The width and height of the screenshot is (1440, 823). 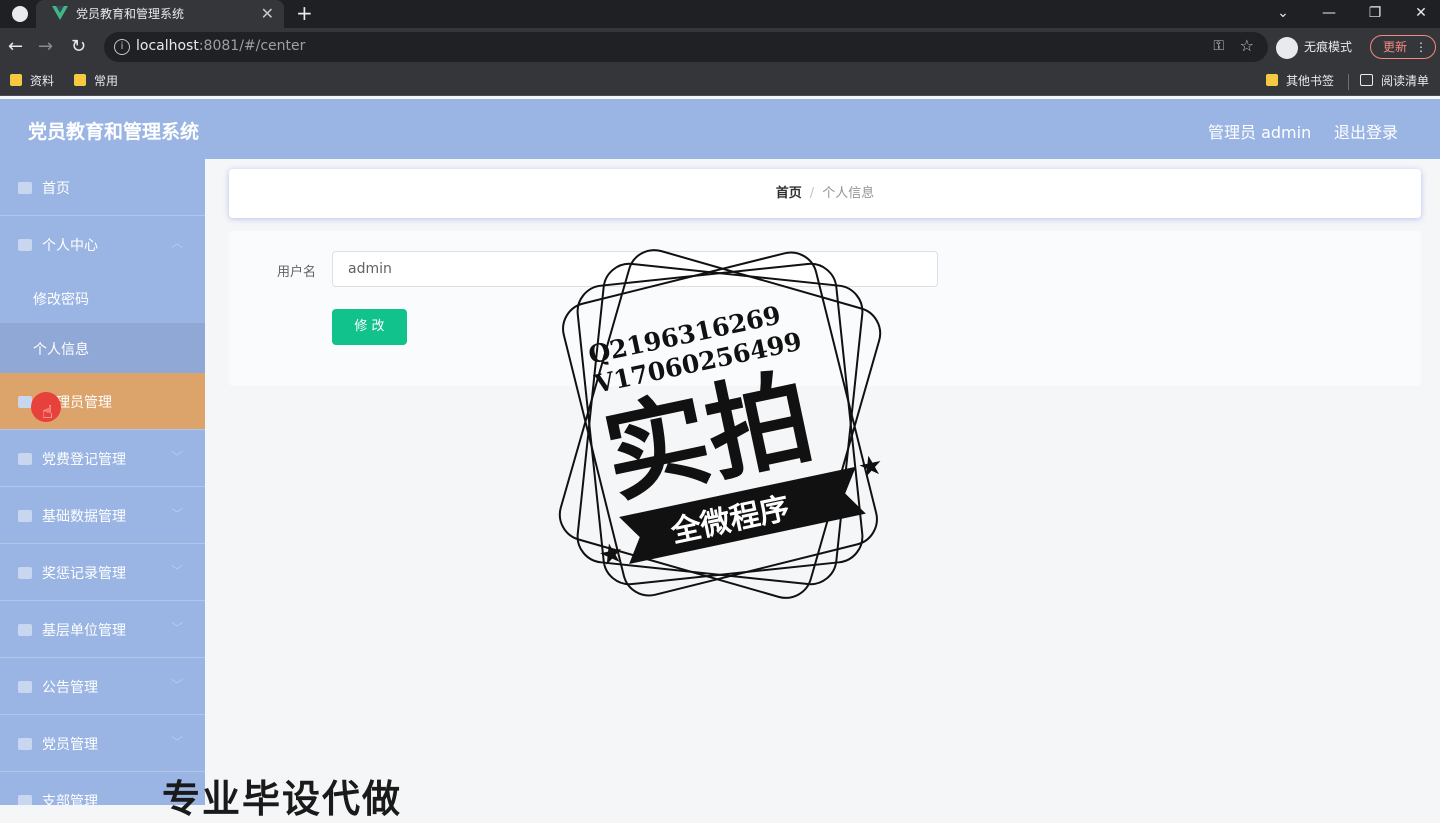 I want to click on logout-link: 退出登录, so click(x=1366, y=131).